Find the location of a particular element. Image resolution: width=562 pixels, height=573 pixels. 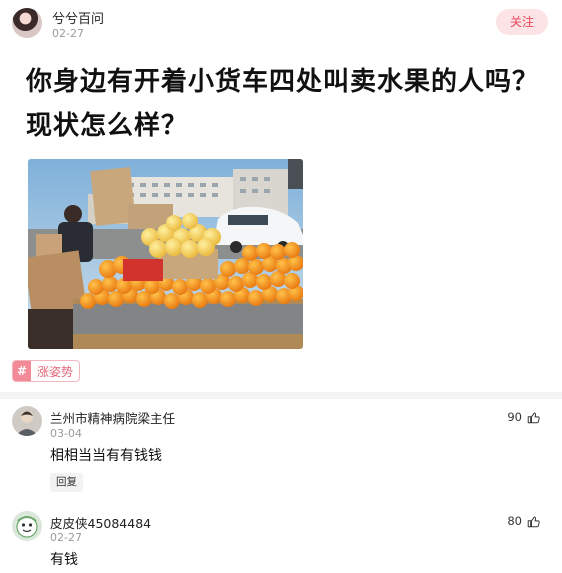

comment-date: 03-04 is located at coordinates (66, 433).